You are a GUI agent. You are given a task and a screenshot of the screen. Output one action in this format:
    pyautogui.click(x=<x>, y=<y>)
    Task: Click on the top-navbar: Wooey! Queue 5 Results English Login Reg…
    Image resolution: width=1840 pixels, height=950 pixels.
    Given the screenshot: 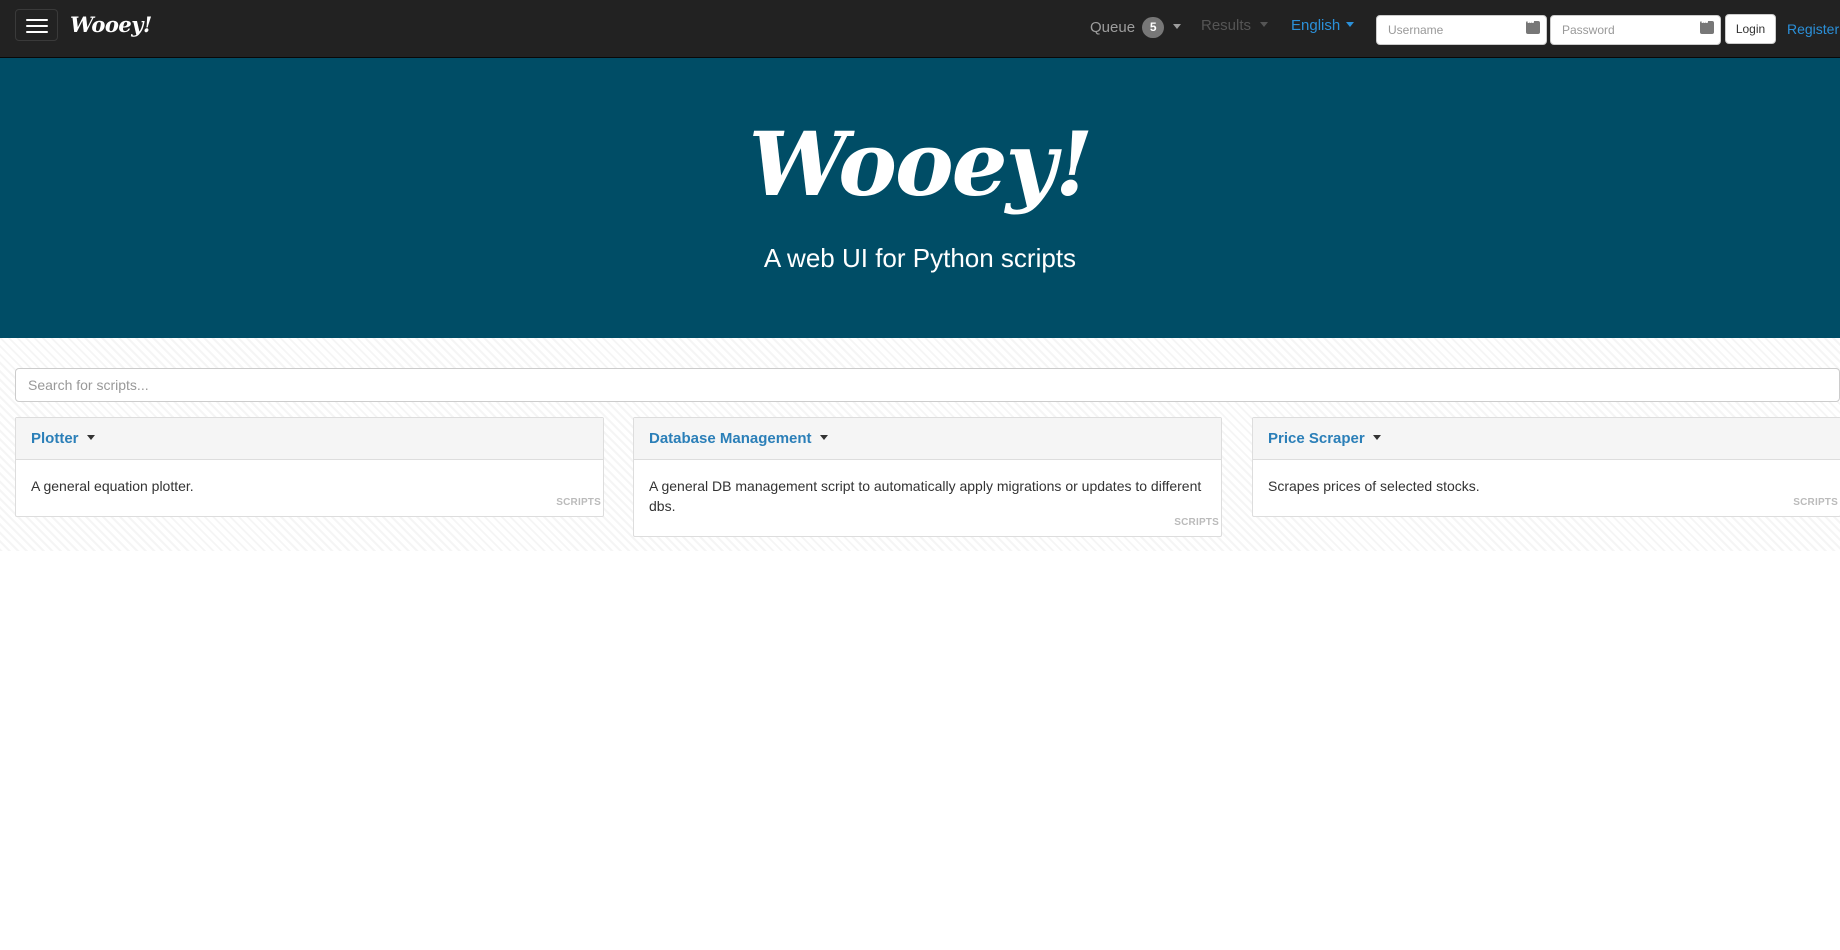 What is the action you would take?
    pyautogui.click(x=920, y=29)
    